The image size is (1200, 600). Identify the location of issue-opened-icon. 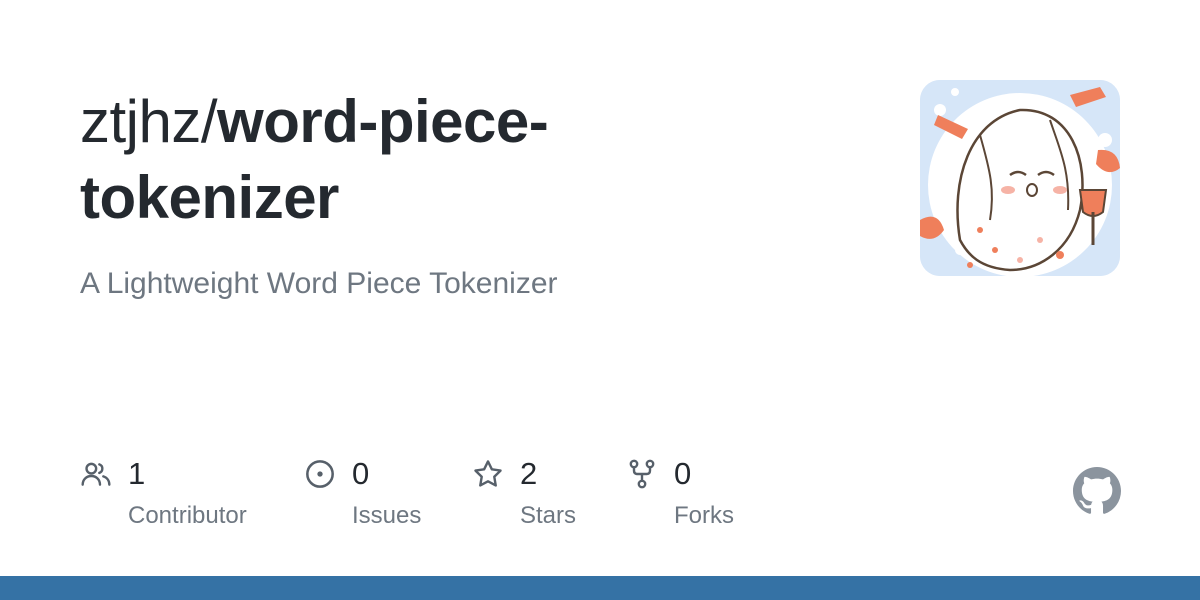
(320, 474).